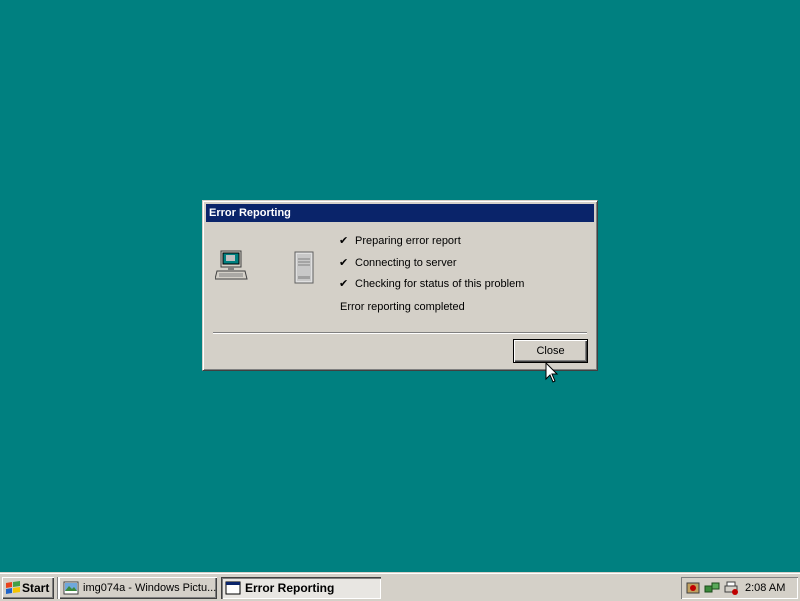  Describe the element at coordinates (36, 588) in the screenshot. I see `start-label: Start` at that location.